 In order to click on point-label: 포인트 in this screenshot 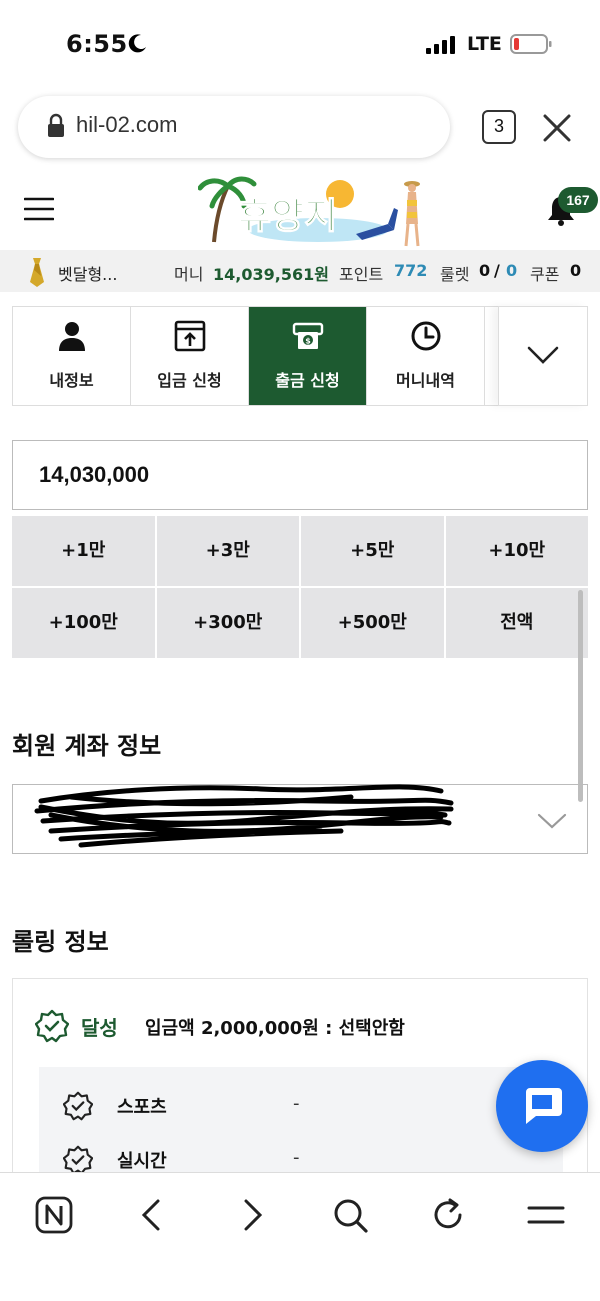, I will do `click(361, 274)`.